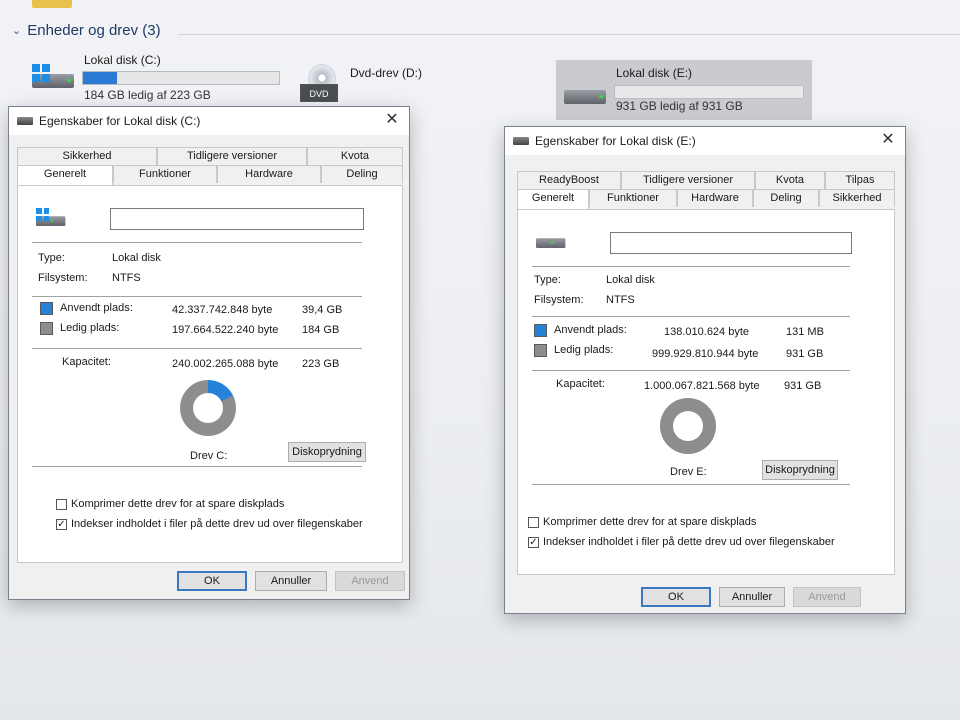 This screenshot has height=720, width=960. What do you see at coordinates (705, 141) in the screenshot?
I see `dialog-titlebar: Egenskaber for Lokal disk (E:) ✕` at bounding box center [705, 141].